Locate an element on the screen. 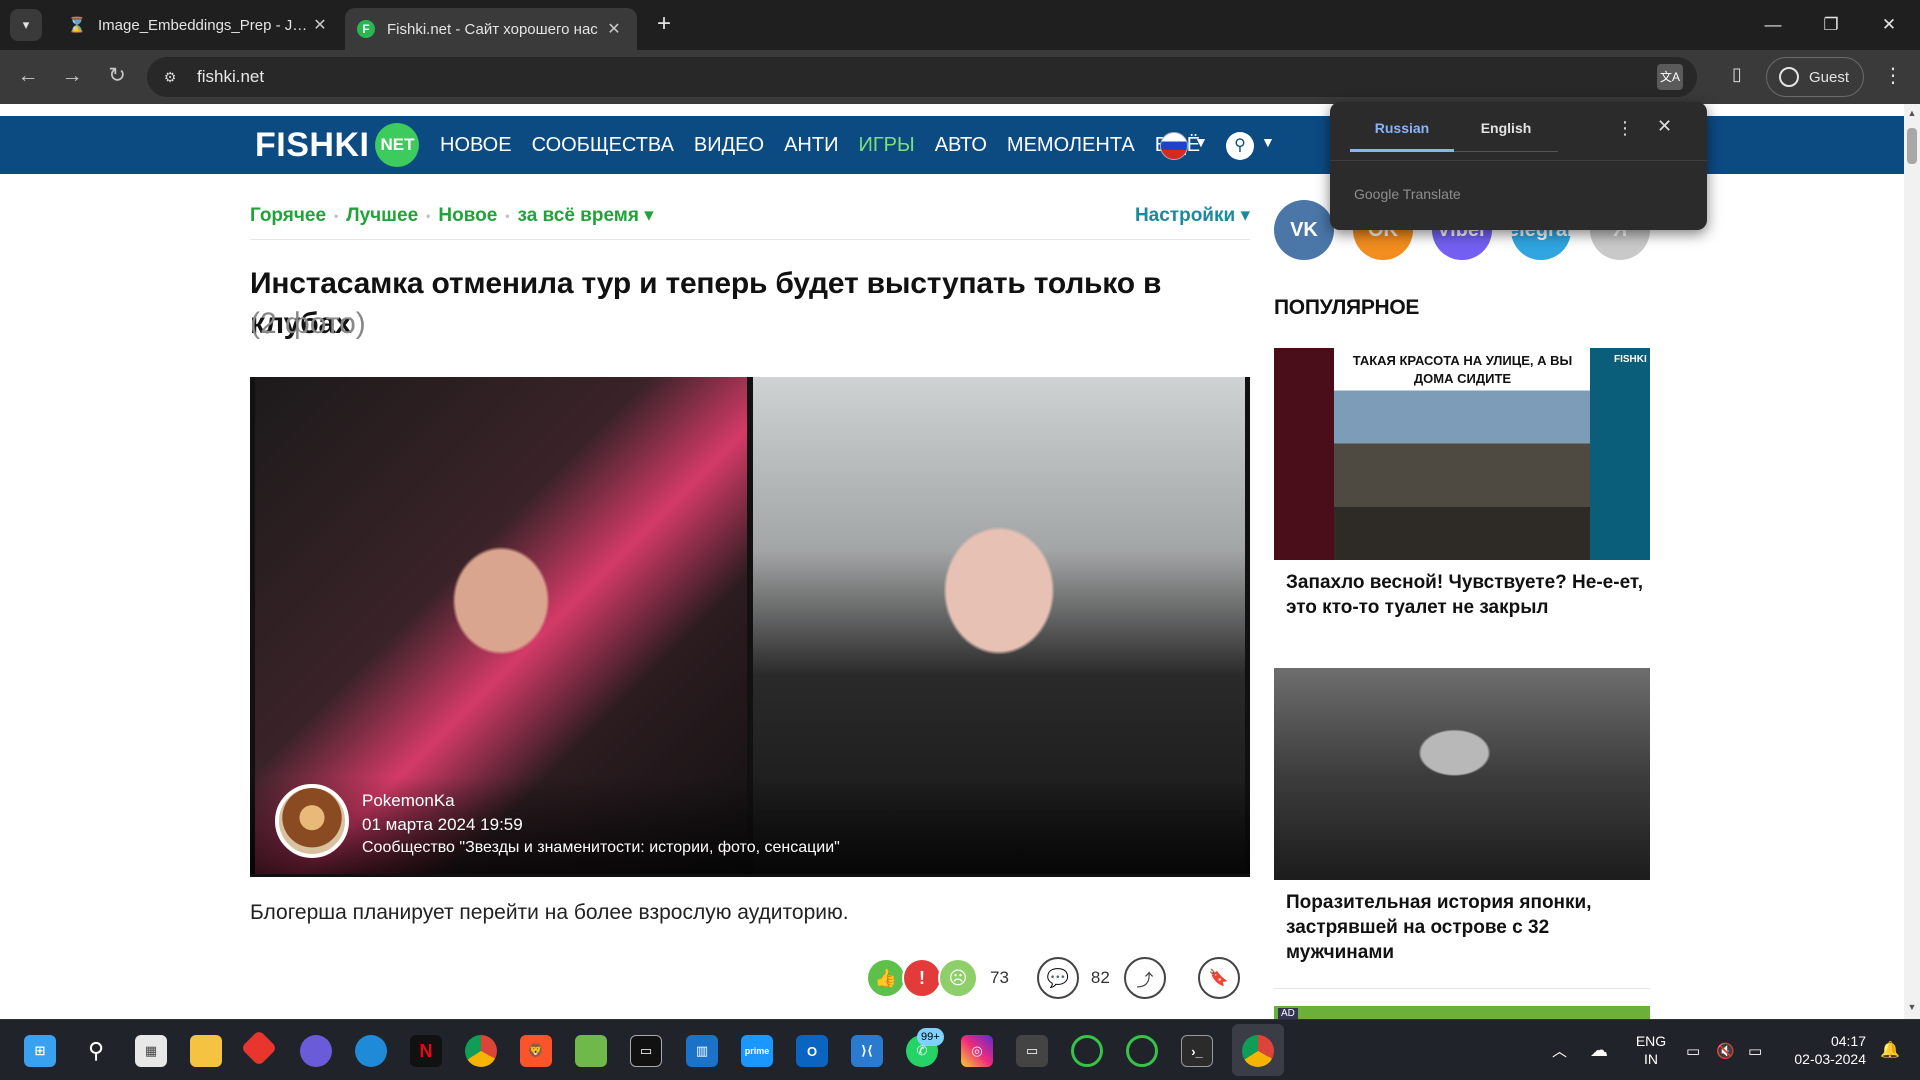 Image resolution: width=1920 pixels, height=1080 pixels. clock-time: 04:17 is located at coordinates (1848, 1041).